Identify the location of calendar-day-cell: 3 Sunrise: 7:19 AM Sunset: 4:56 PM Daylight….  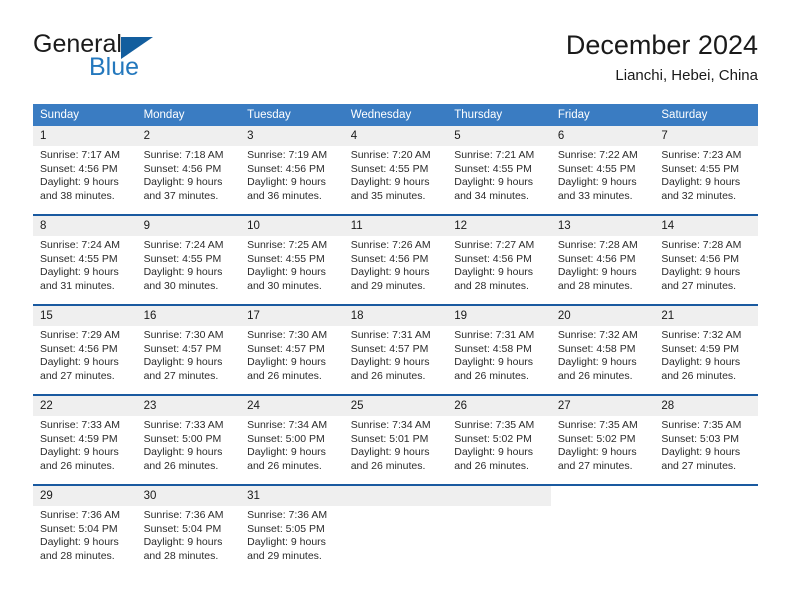
(292, 170).